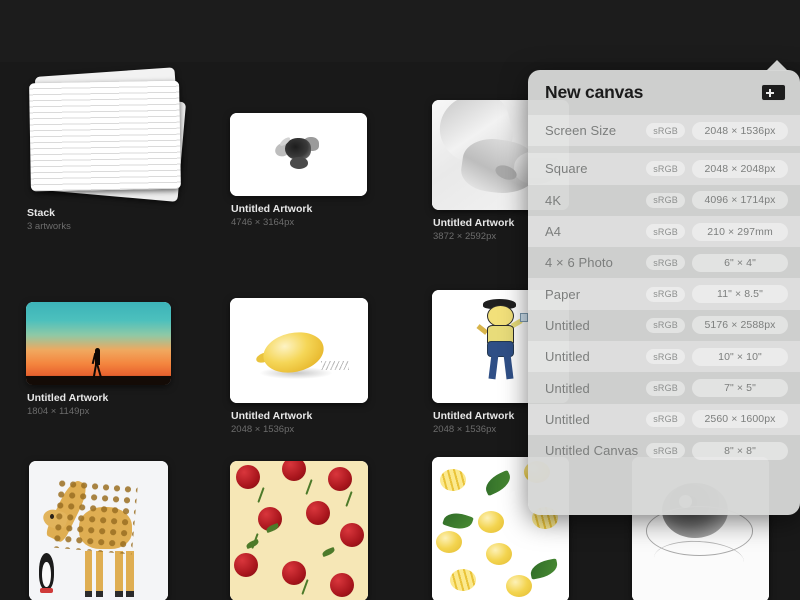  I want to click on gallery-item-lemon: Untitled Artwork 2048 × 1536px, so click(299, 367).